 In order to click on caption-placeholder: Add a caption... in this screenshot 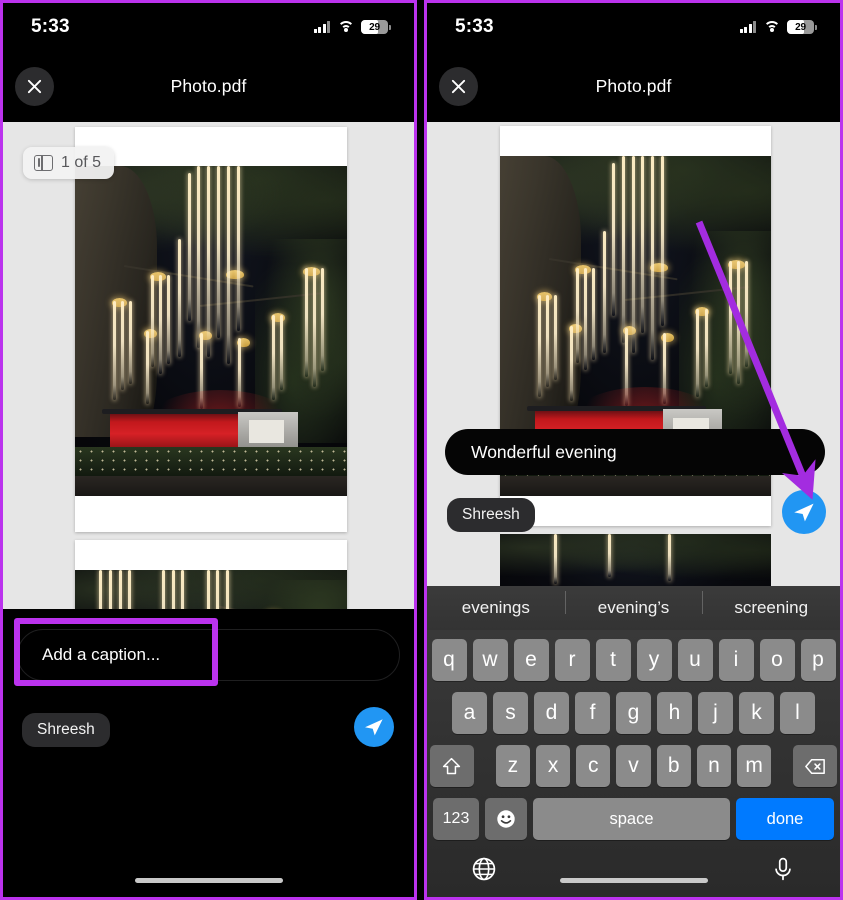, I will do `click(101, 654)`.